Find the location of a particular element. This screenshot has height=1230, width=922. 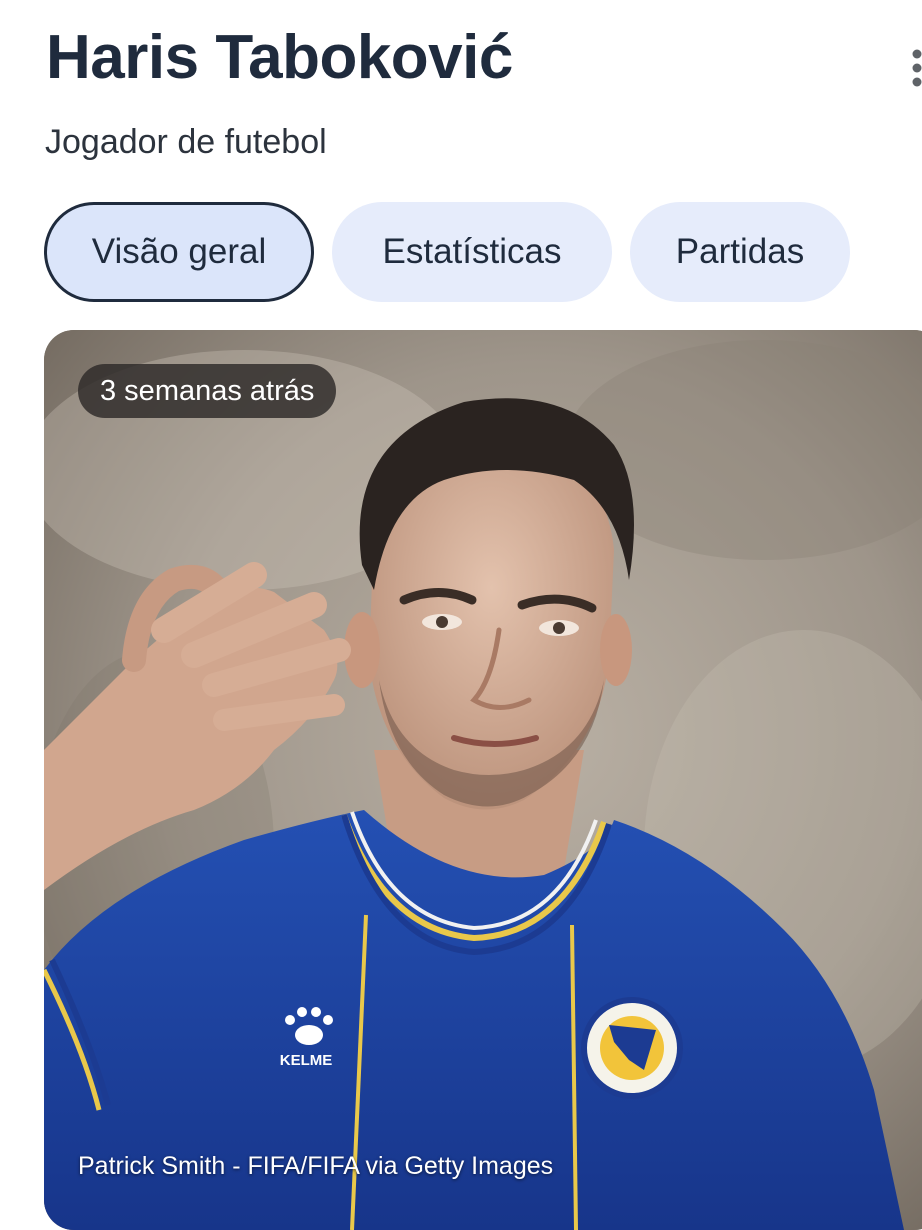

timestamp-badge: 3 semanas atrás is located at coordinates (207, 391).